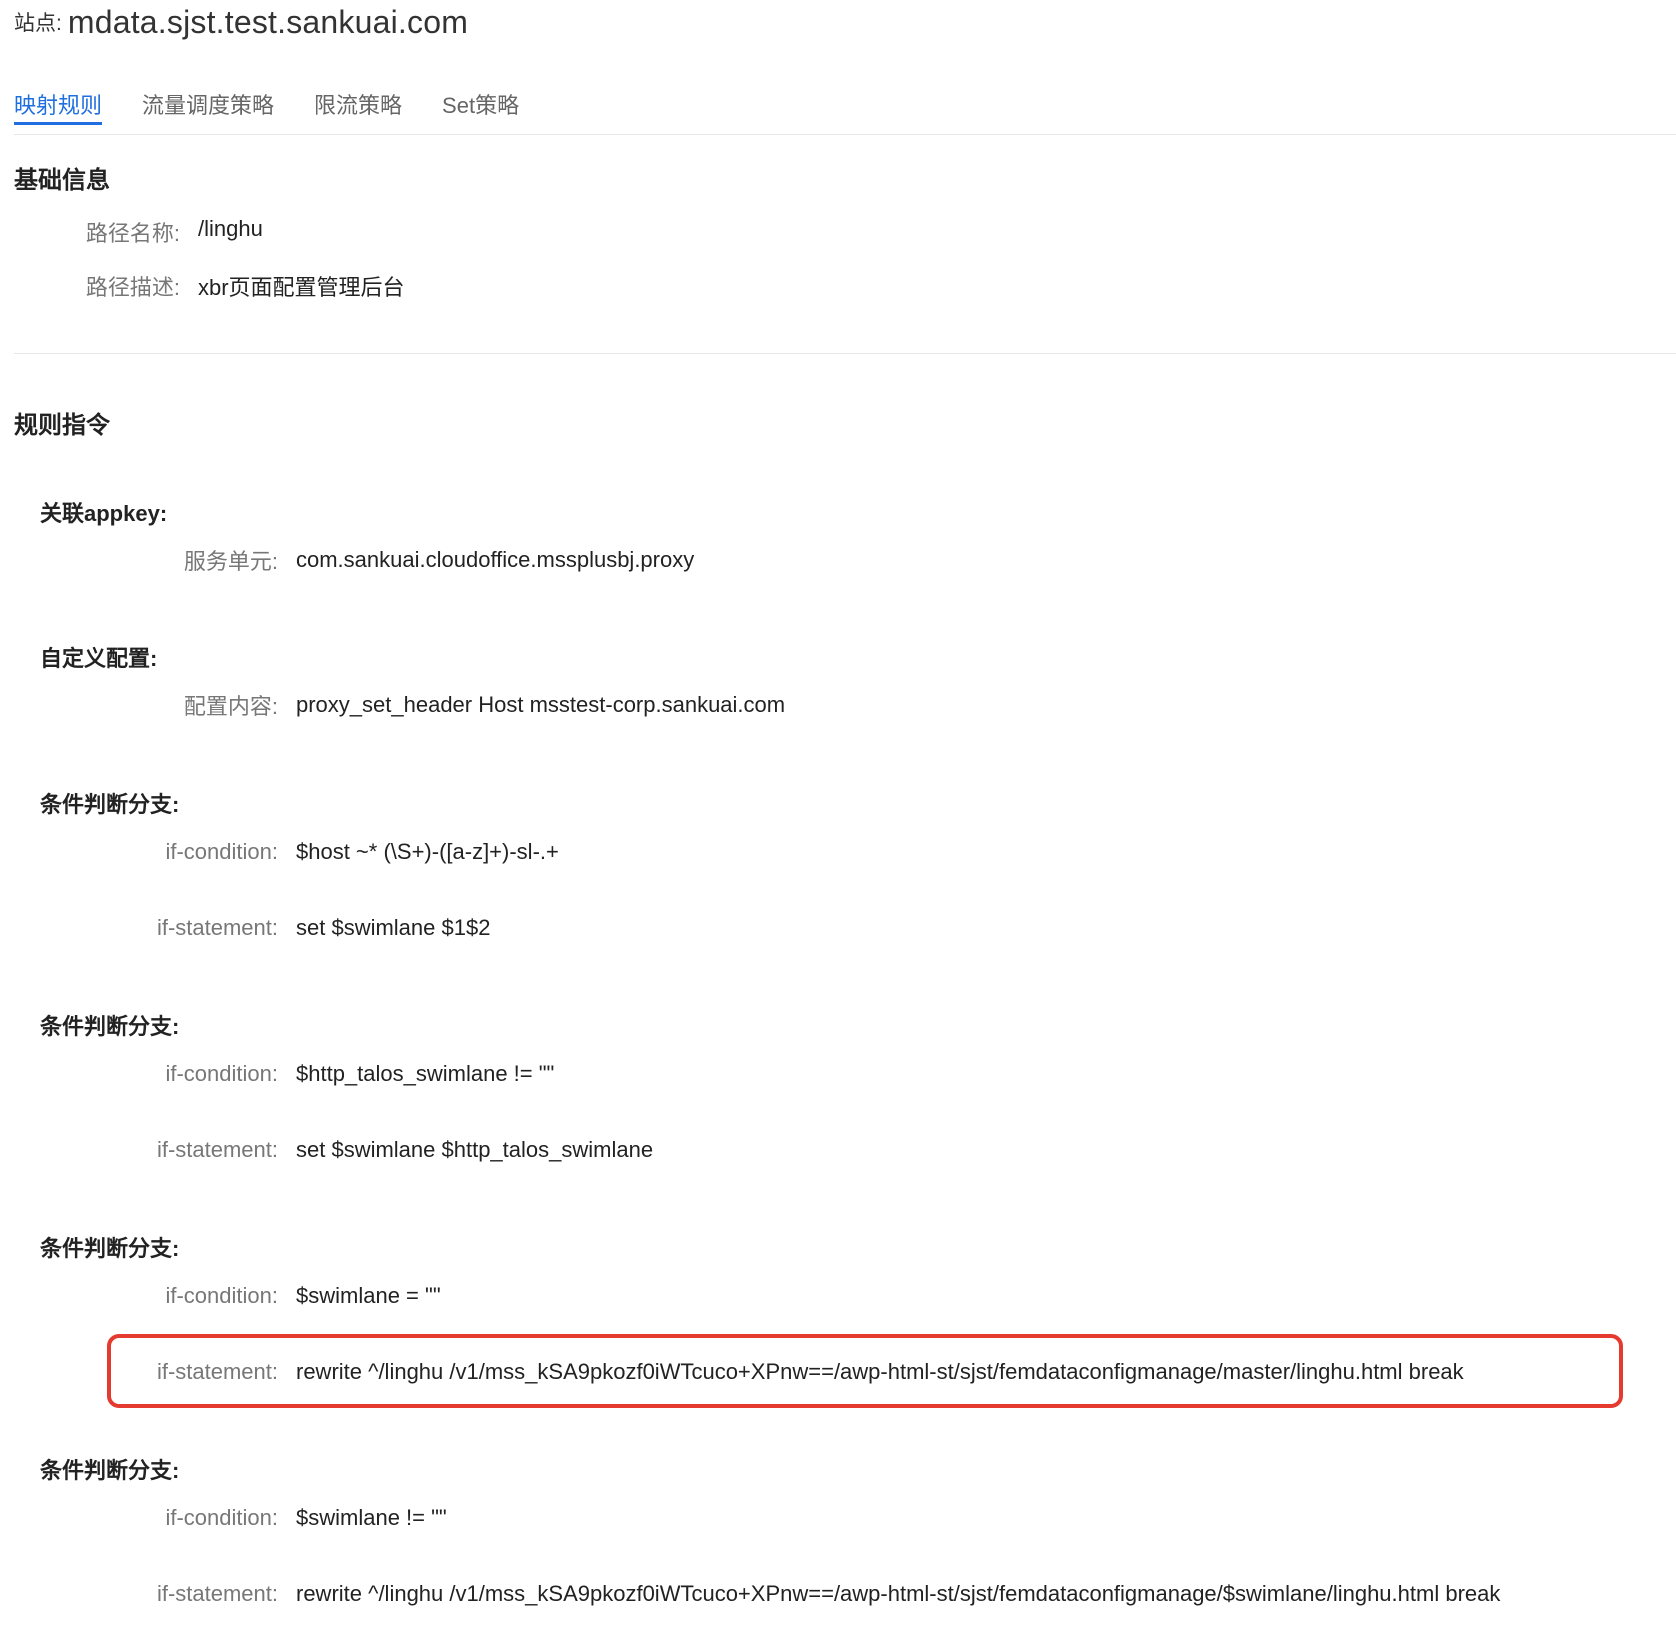 Image resolution: width=1676 pixels, height=1638 pixels. I want to click on if-condition-value: $swimlane = "", so click(368, 1295).